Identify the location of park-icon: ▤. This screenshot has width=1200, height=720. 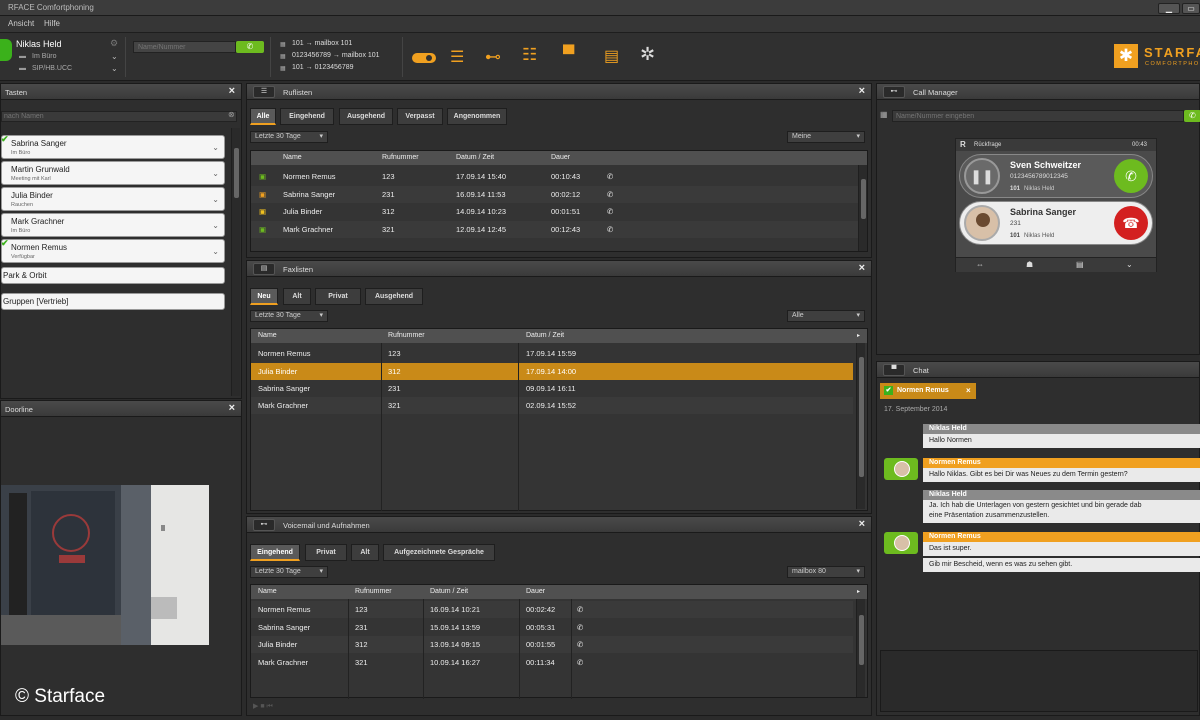
(1080, 264).